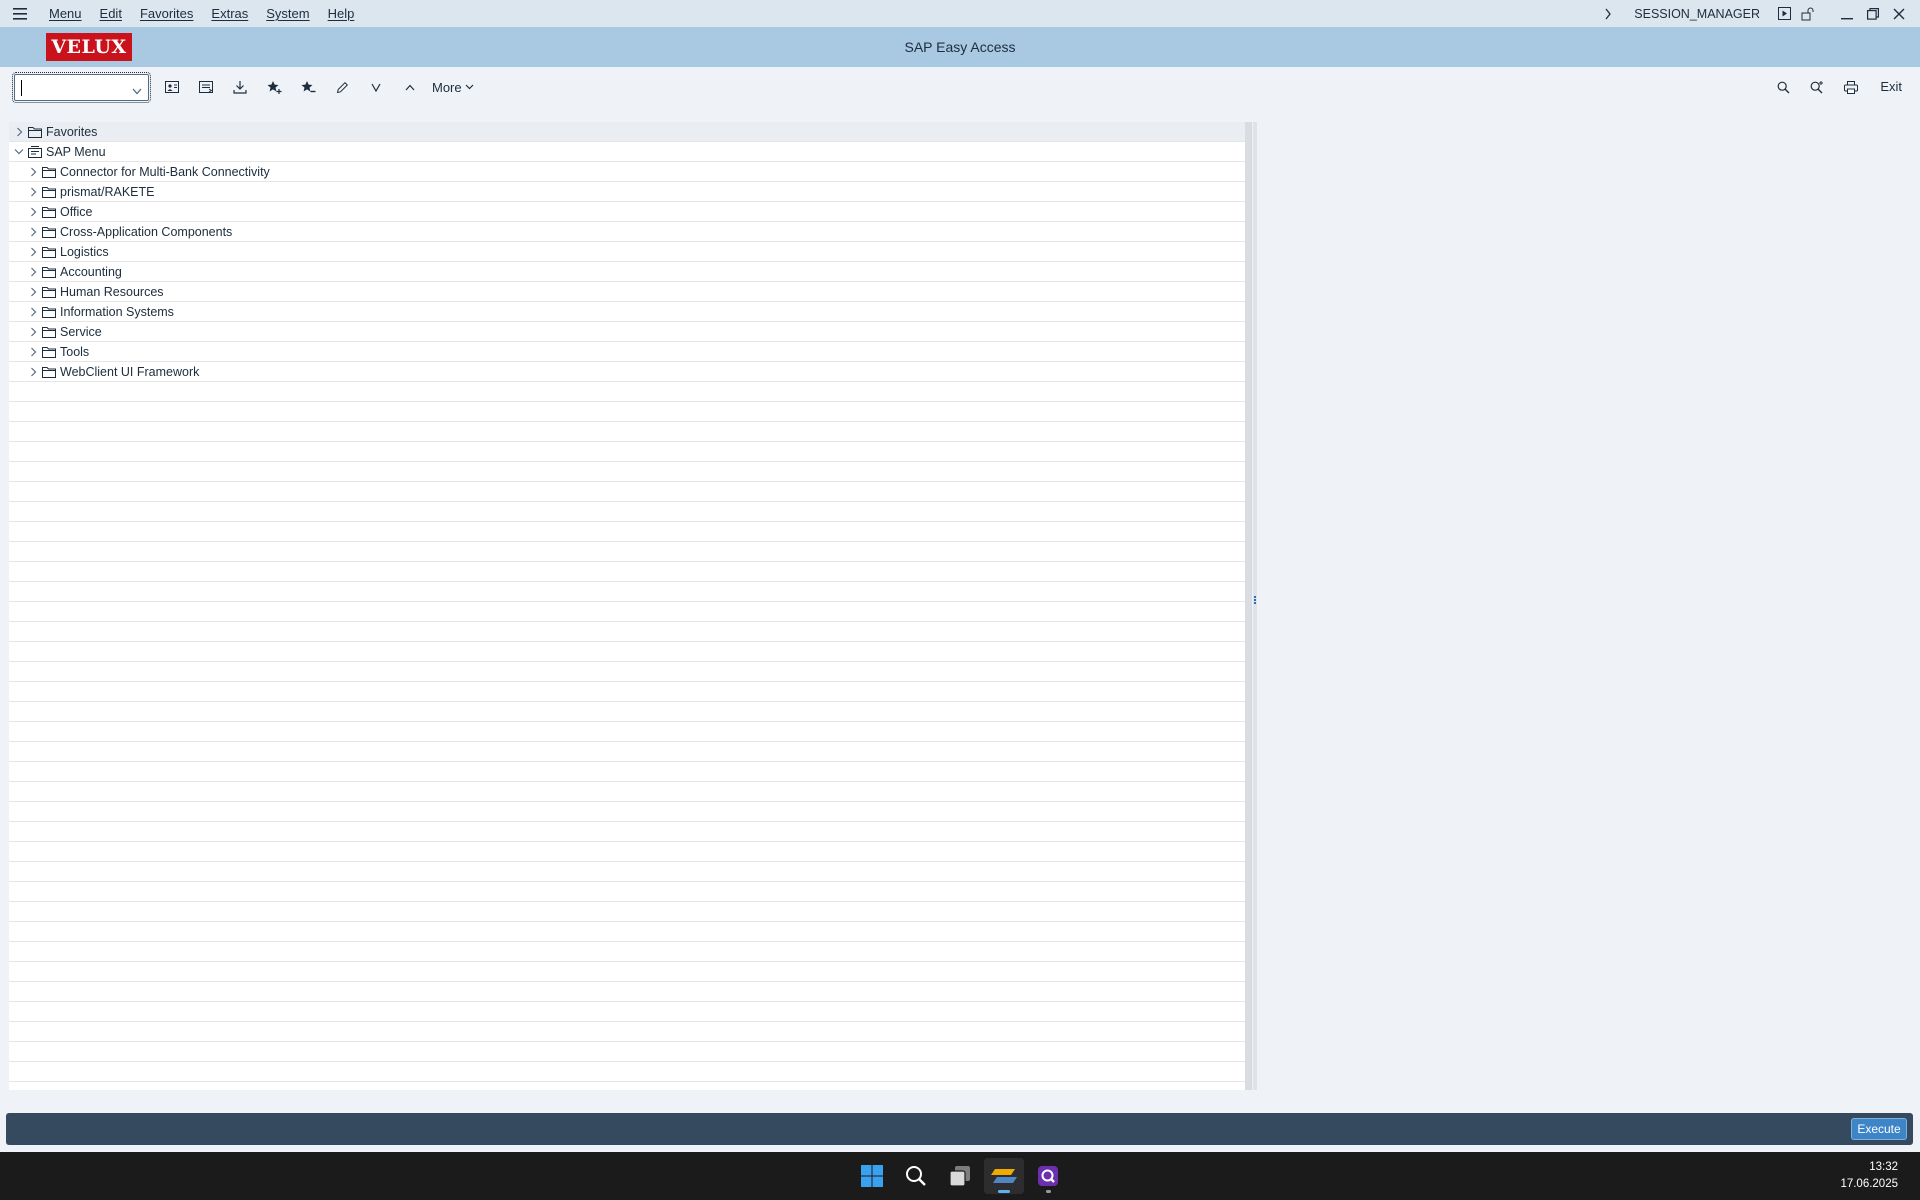 The height and width of the screenshot is (1200, 1920). What do you see at coordinates (627, 192) in the screenshot?
I see `tree-node-child: prismat/RAKETE` at bounding box center [627, 192].